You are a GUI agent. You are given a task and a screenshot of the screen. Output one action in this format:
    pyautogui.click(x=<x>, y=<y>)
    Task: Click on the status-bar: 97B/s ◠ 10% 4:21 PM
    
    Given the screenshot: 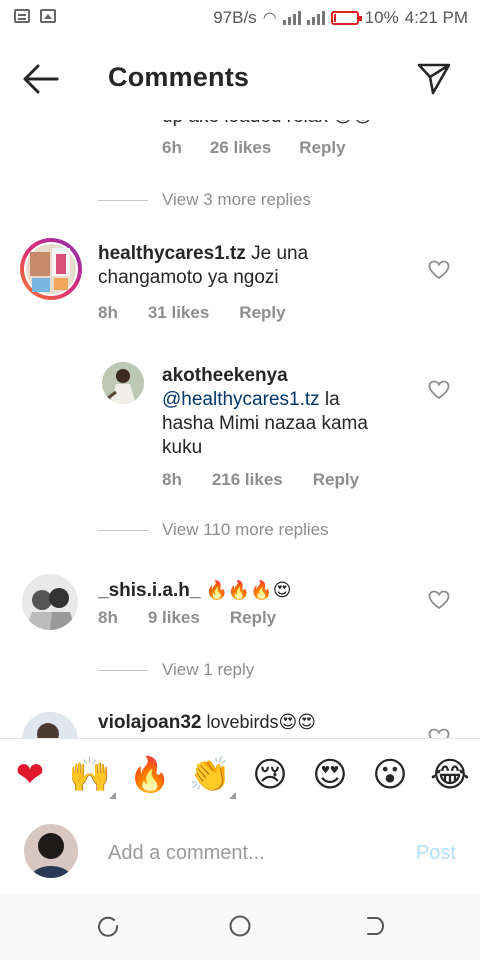 What is the action you would take?
    pyautogui.click(x=240, y=18)
    